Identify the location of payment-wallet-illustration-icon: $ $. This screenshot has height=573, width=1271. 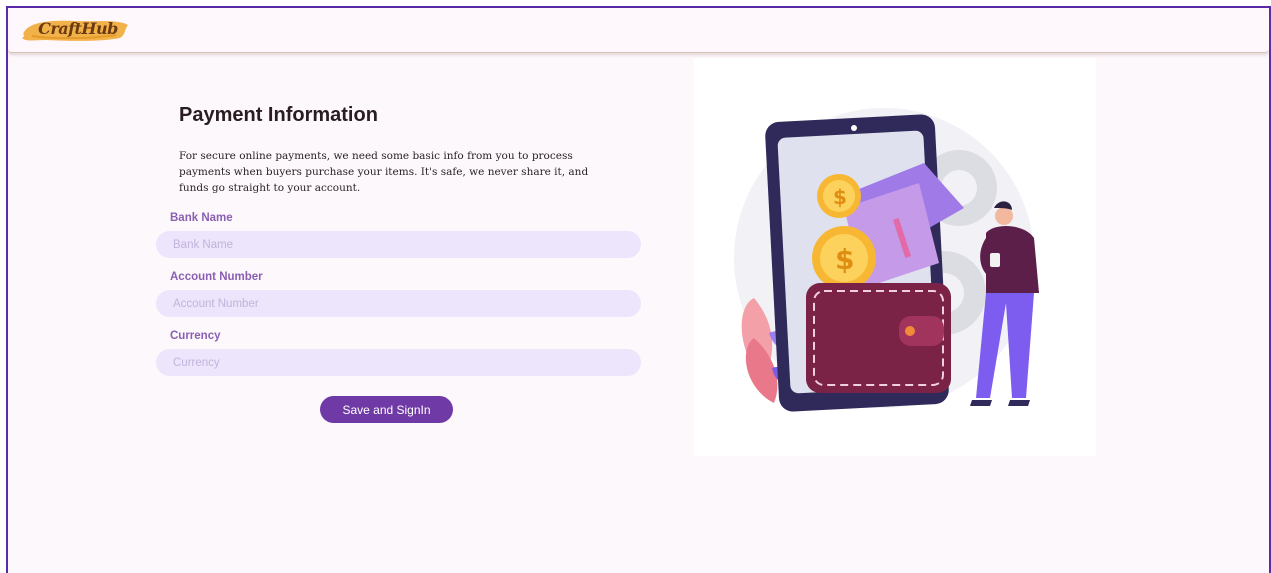
(886, 260).